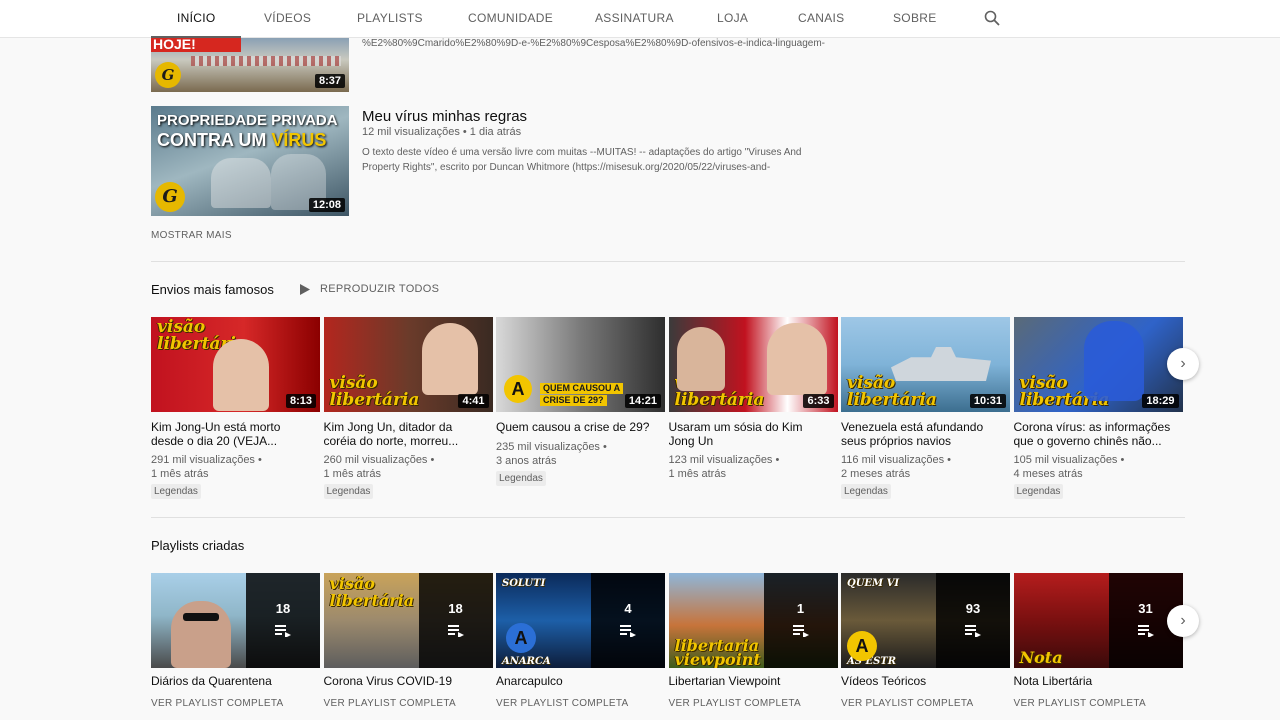 The width and height of the screenshot is (1280, 720). I want to click on show-more-button: MOSTRAR MAIS, so click(191, 235).